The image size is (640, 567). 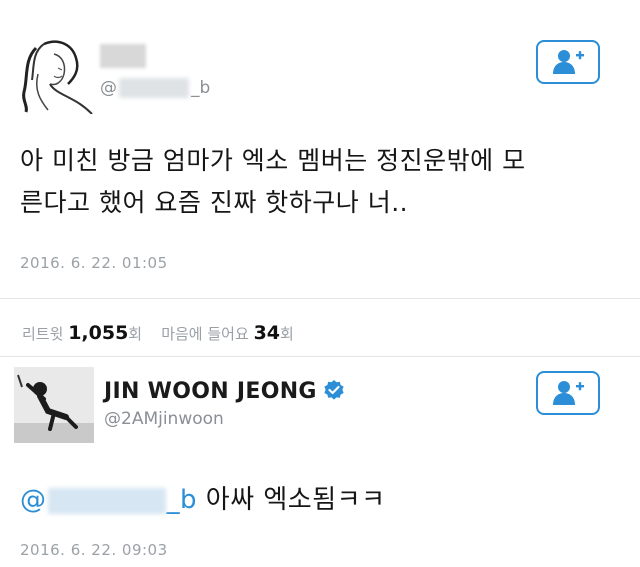 I want to click on handle-redacted, so click(x=154, y=88).